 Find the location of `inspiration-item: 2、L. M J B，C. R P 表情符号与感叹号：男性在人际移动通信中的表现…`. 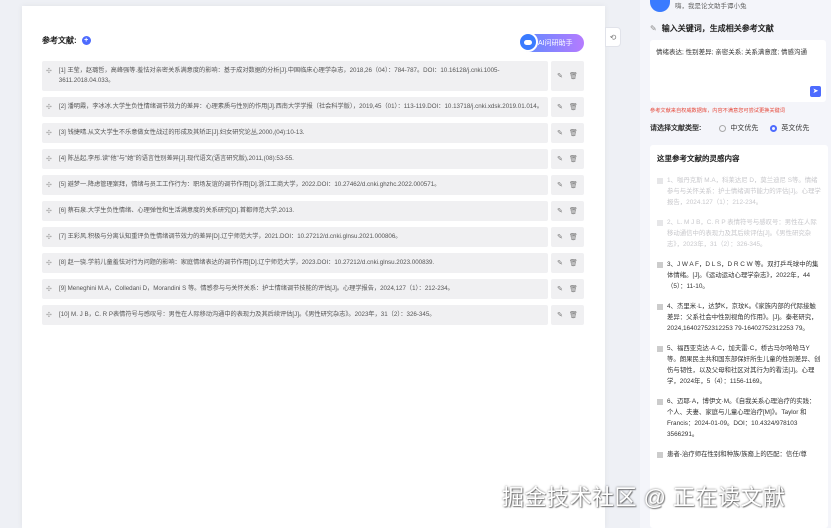

inspiration-item: 2、L. M J B，C. R P 表情符号与感叹号：男性在人际移动通信中的表现… is located at coordinates (739, 233).